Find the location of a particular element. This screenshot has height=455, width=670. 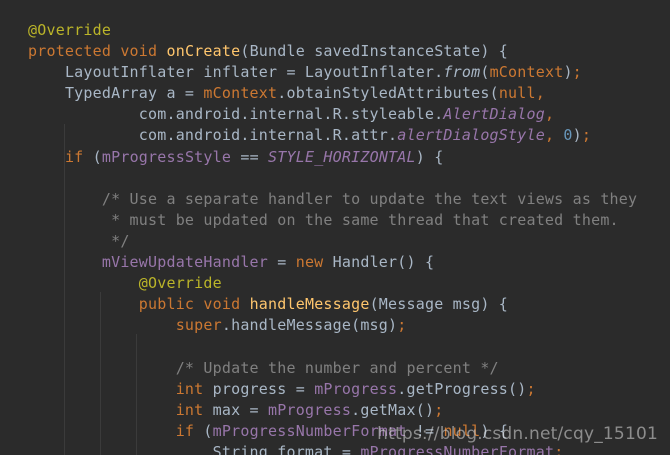

code-token: new is located at coordinates (309, 262).